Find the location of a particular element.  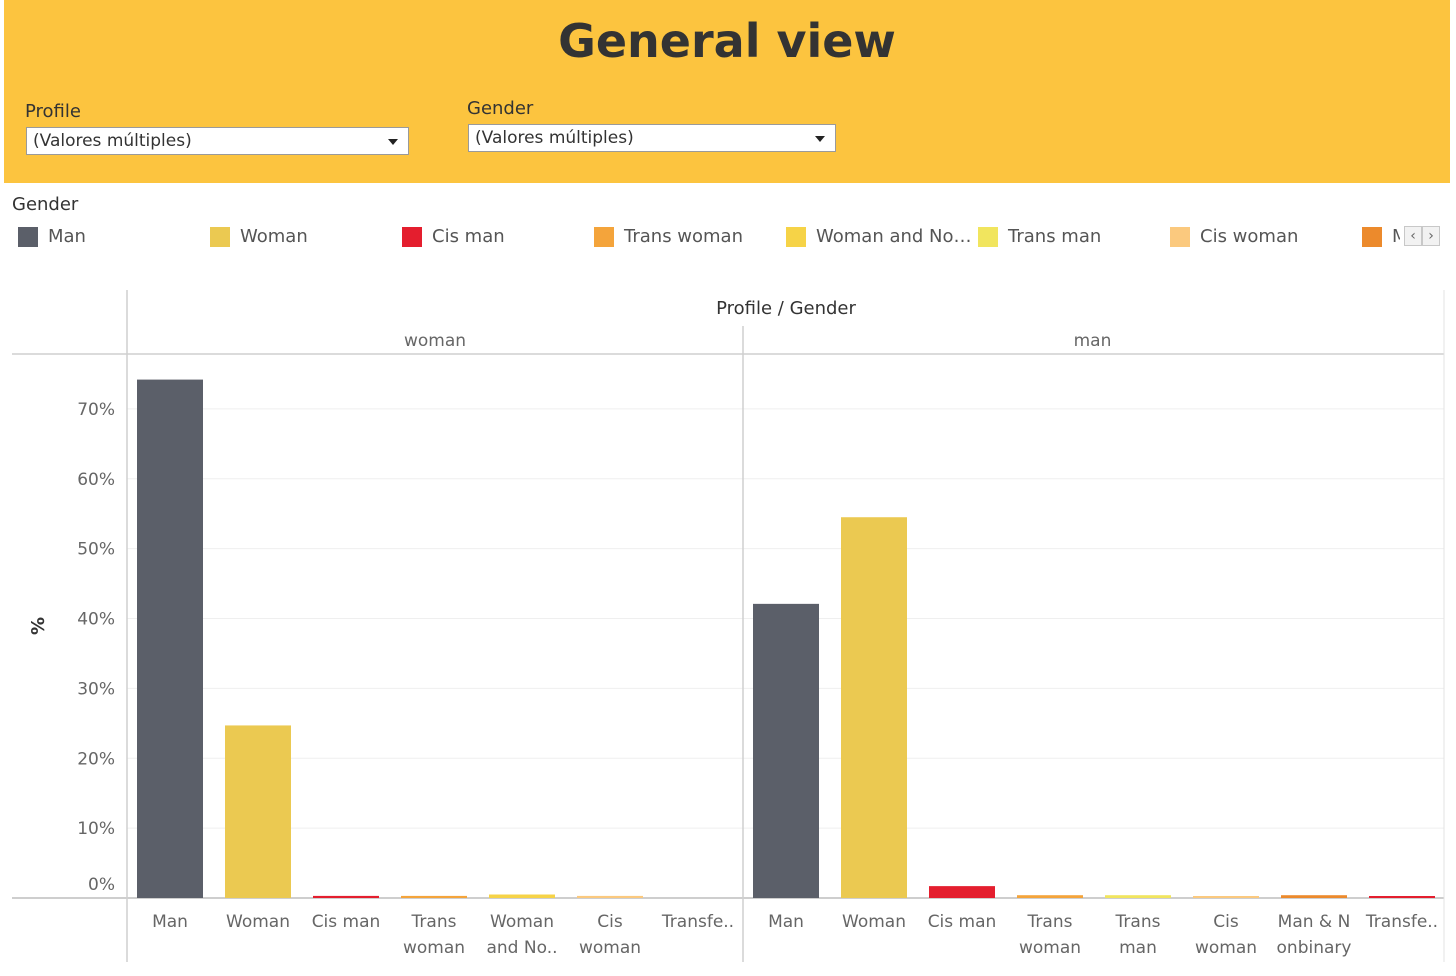

legend-label: Trans man is located at coordinates (1055, 236).